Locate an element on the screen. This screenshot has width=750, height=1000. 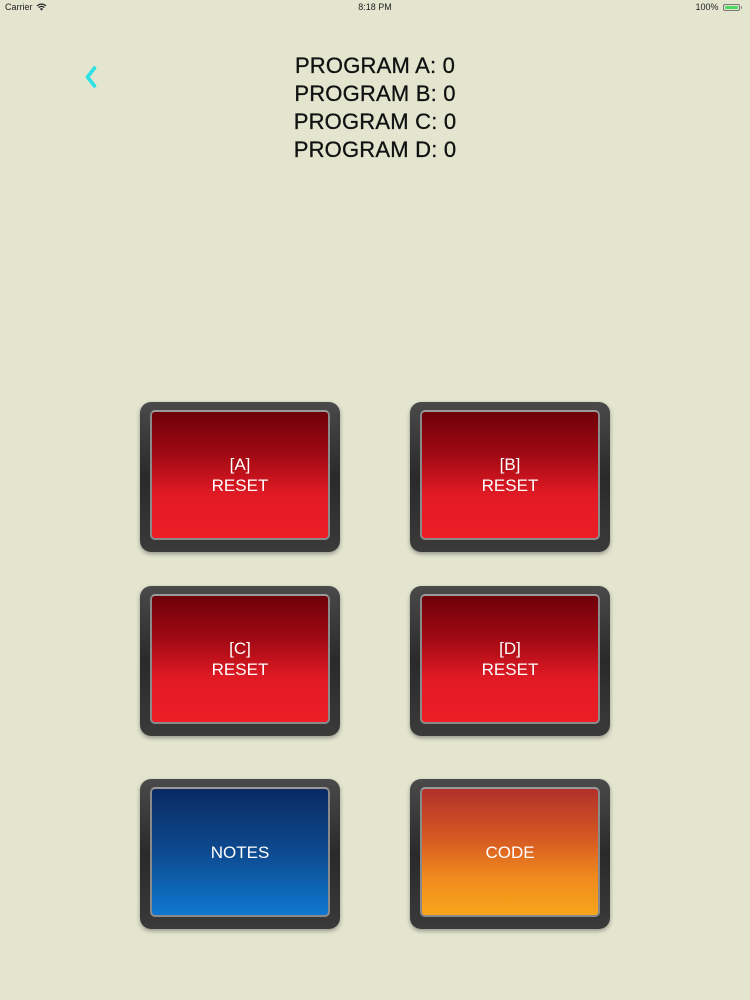
code-face: CODE is located at coordinates (510, 852).